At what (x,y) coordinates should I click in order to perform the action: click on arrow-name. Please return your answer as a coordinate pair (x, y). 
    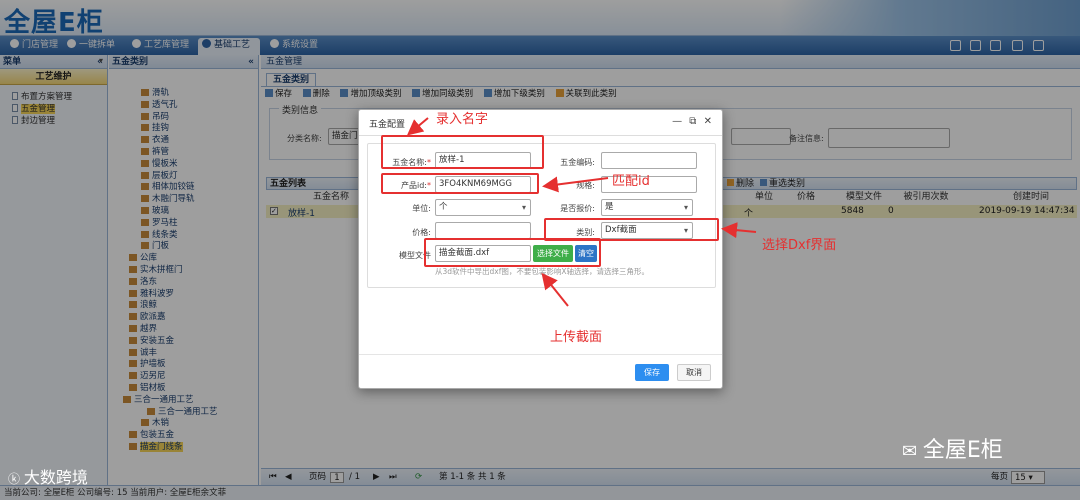
    Looking at the image, I should click on (417, 126).